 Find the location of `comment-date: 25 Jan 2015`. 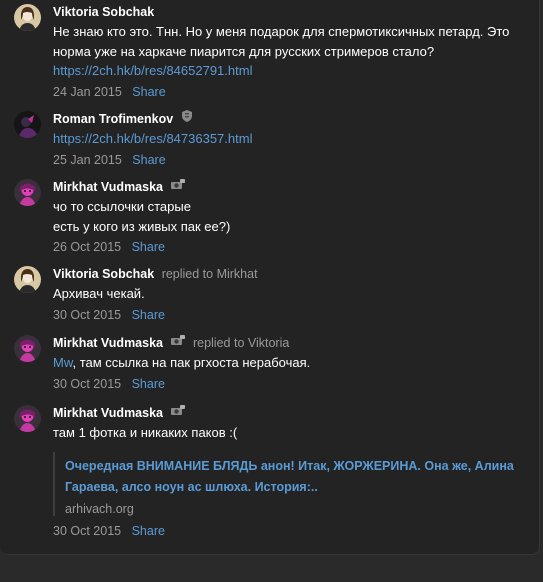

comment-date: 25 Jan 2015 is located at coordinates (87, 160).